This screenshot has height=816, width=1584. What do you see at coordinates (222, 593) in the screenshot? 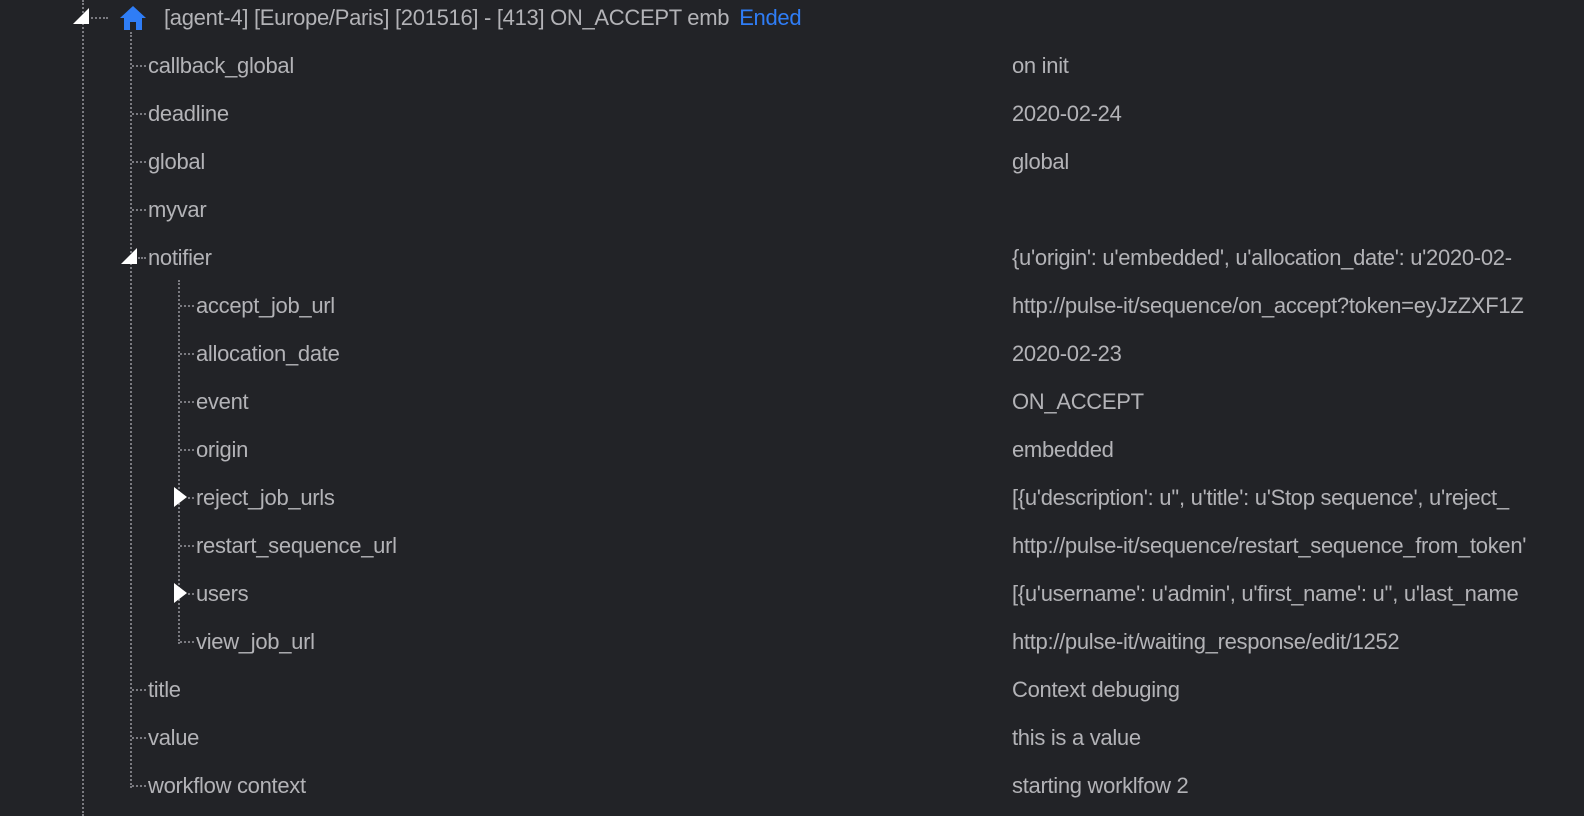
I see `row-key: users` at bounding box center [222, 593].